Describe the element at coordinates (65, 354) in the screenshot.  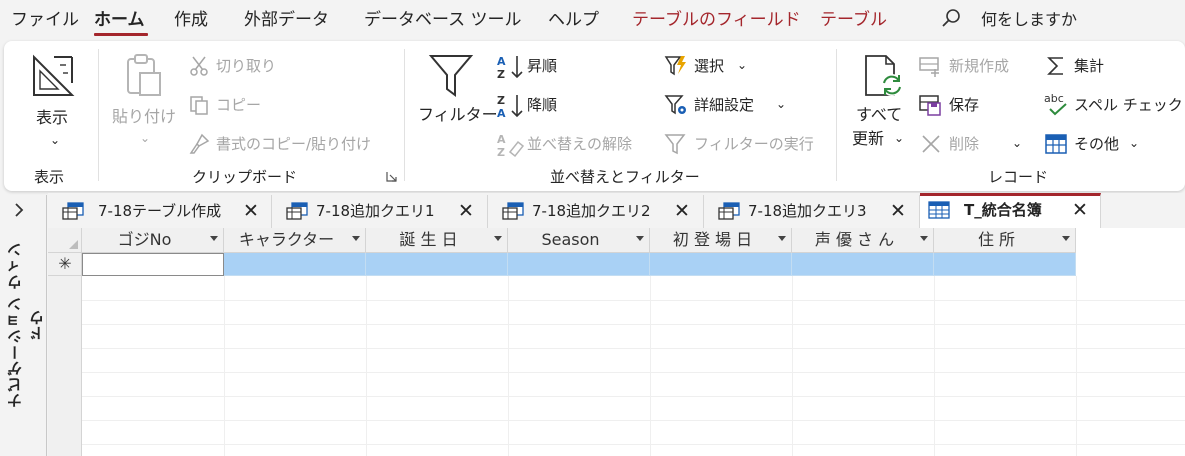
I see `record-selector-column` at that location.